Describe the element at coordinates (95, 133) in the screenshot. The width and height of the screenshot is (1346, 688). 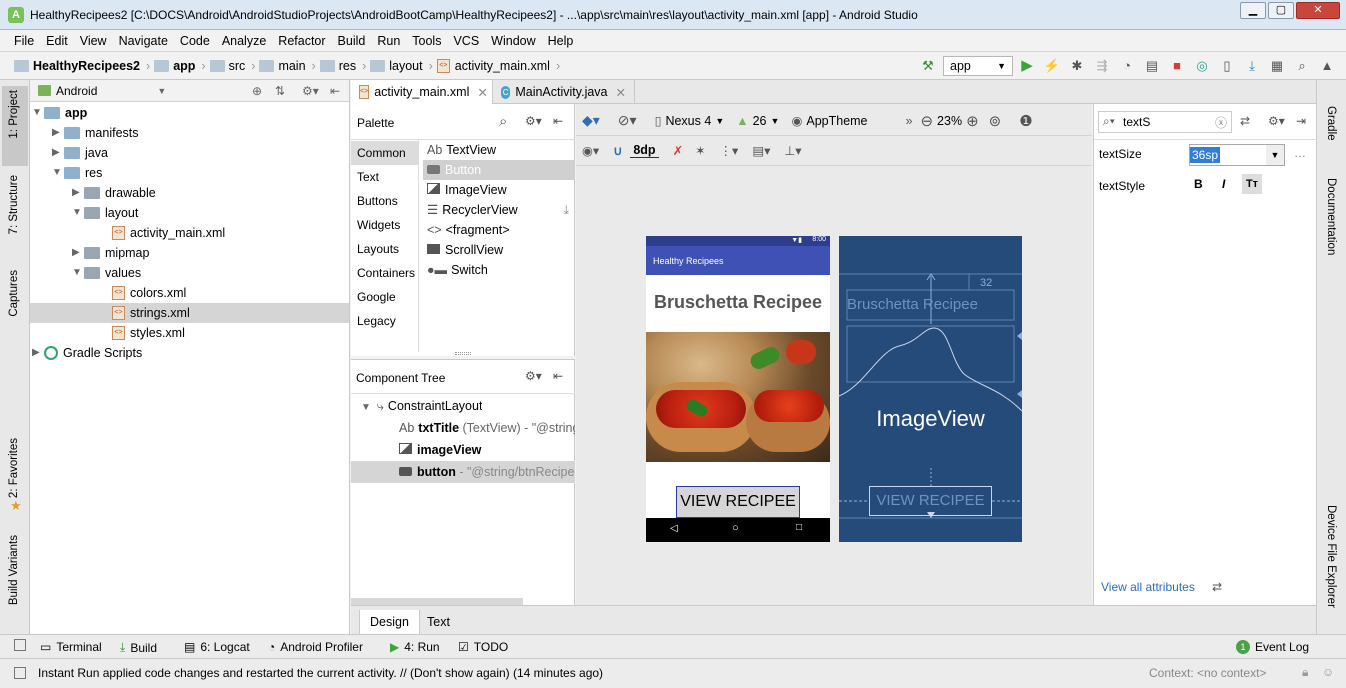
I see `tree-item-manifests: ▶ manifests` at that location.